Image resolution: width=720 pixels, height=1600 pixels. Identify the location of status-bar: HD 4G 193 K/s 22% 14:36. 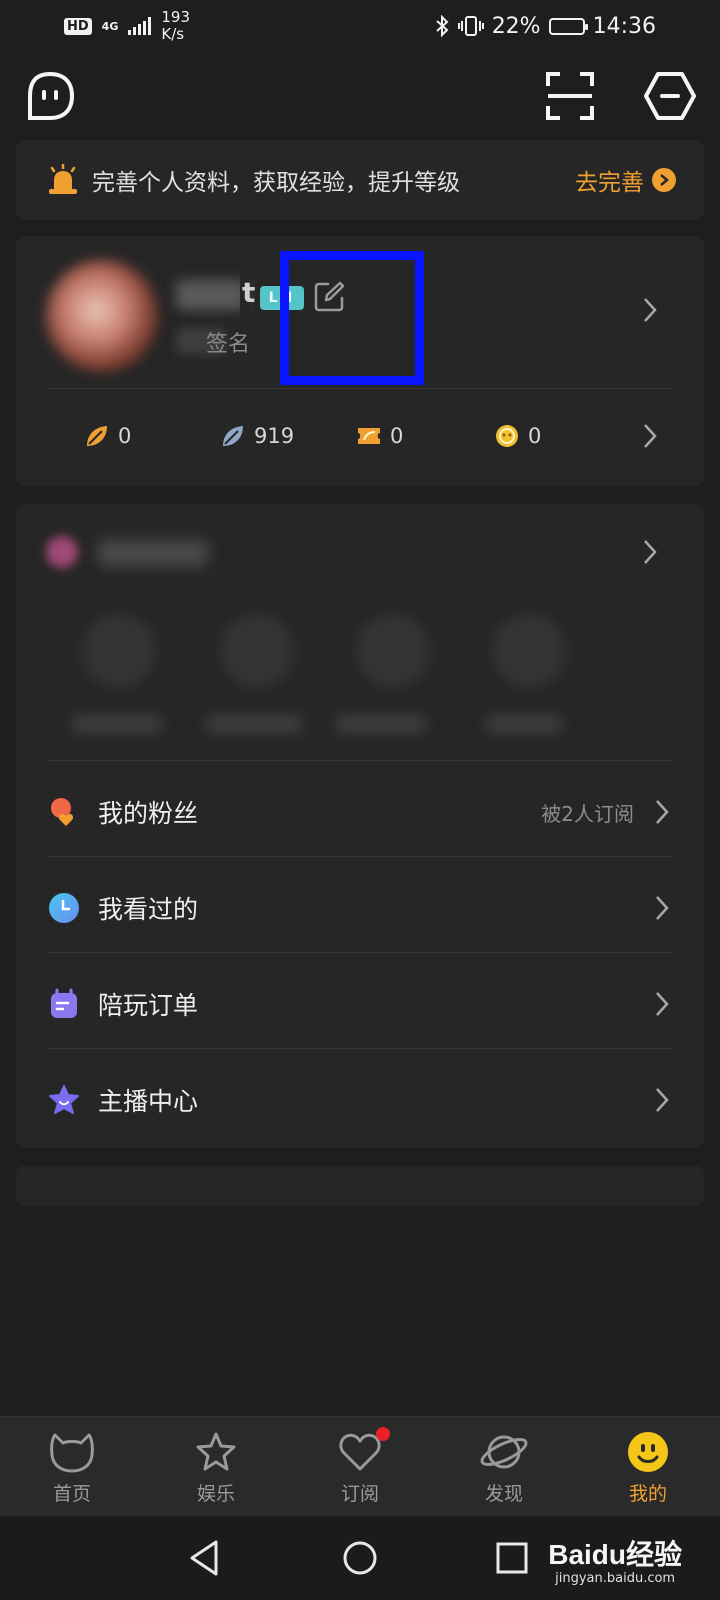
(360, 26).